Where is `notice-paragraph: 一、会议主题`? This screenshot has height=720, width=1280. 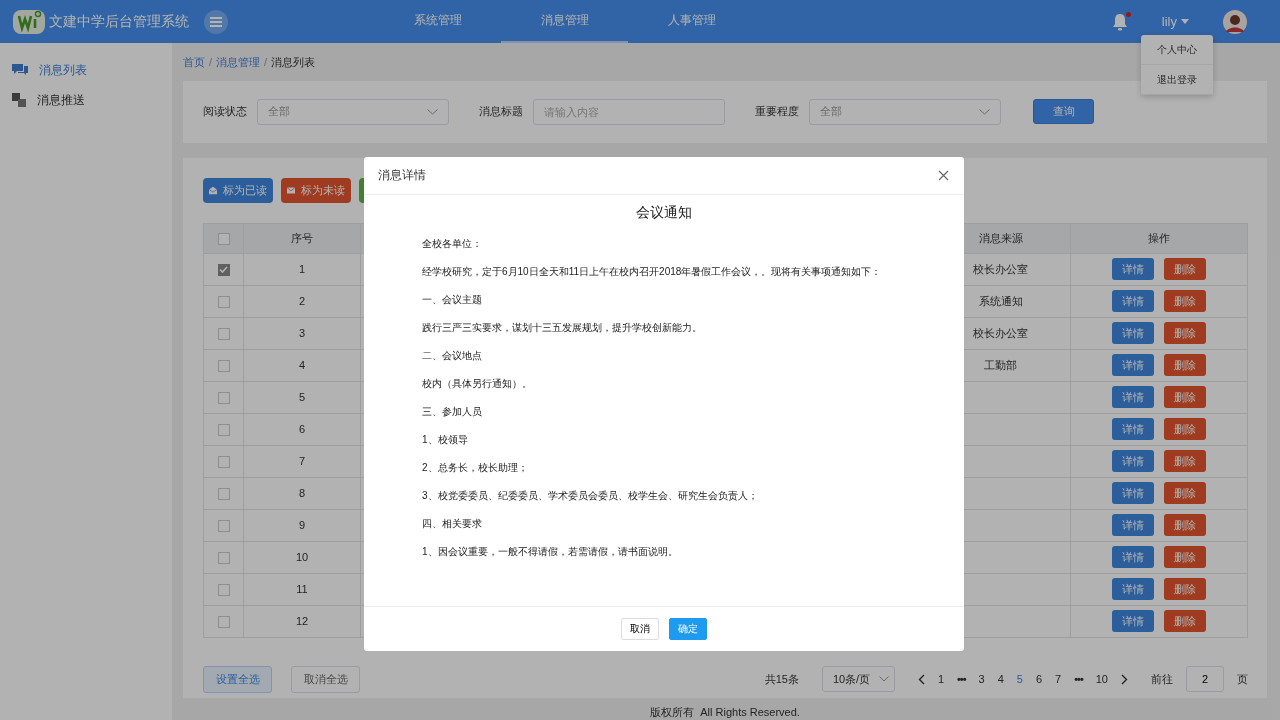 notice-paragraph: 一、会议主题 is located at coordinates (452, 300).